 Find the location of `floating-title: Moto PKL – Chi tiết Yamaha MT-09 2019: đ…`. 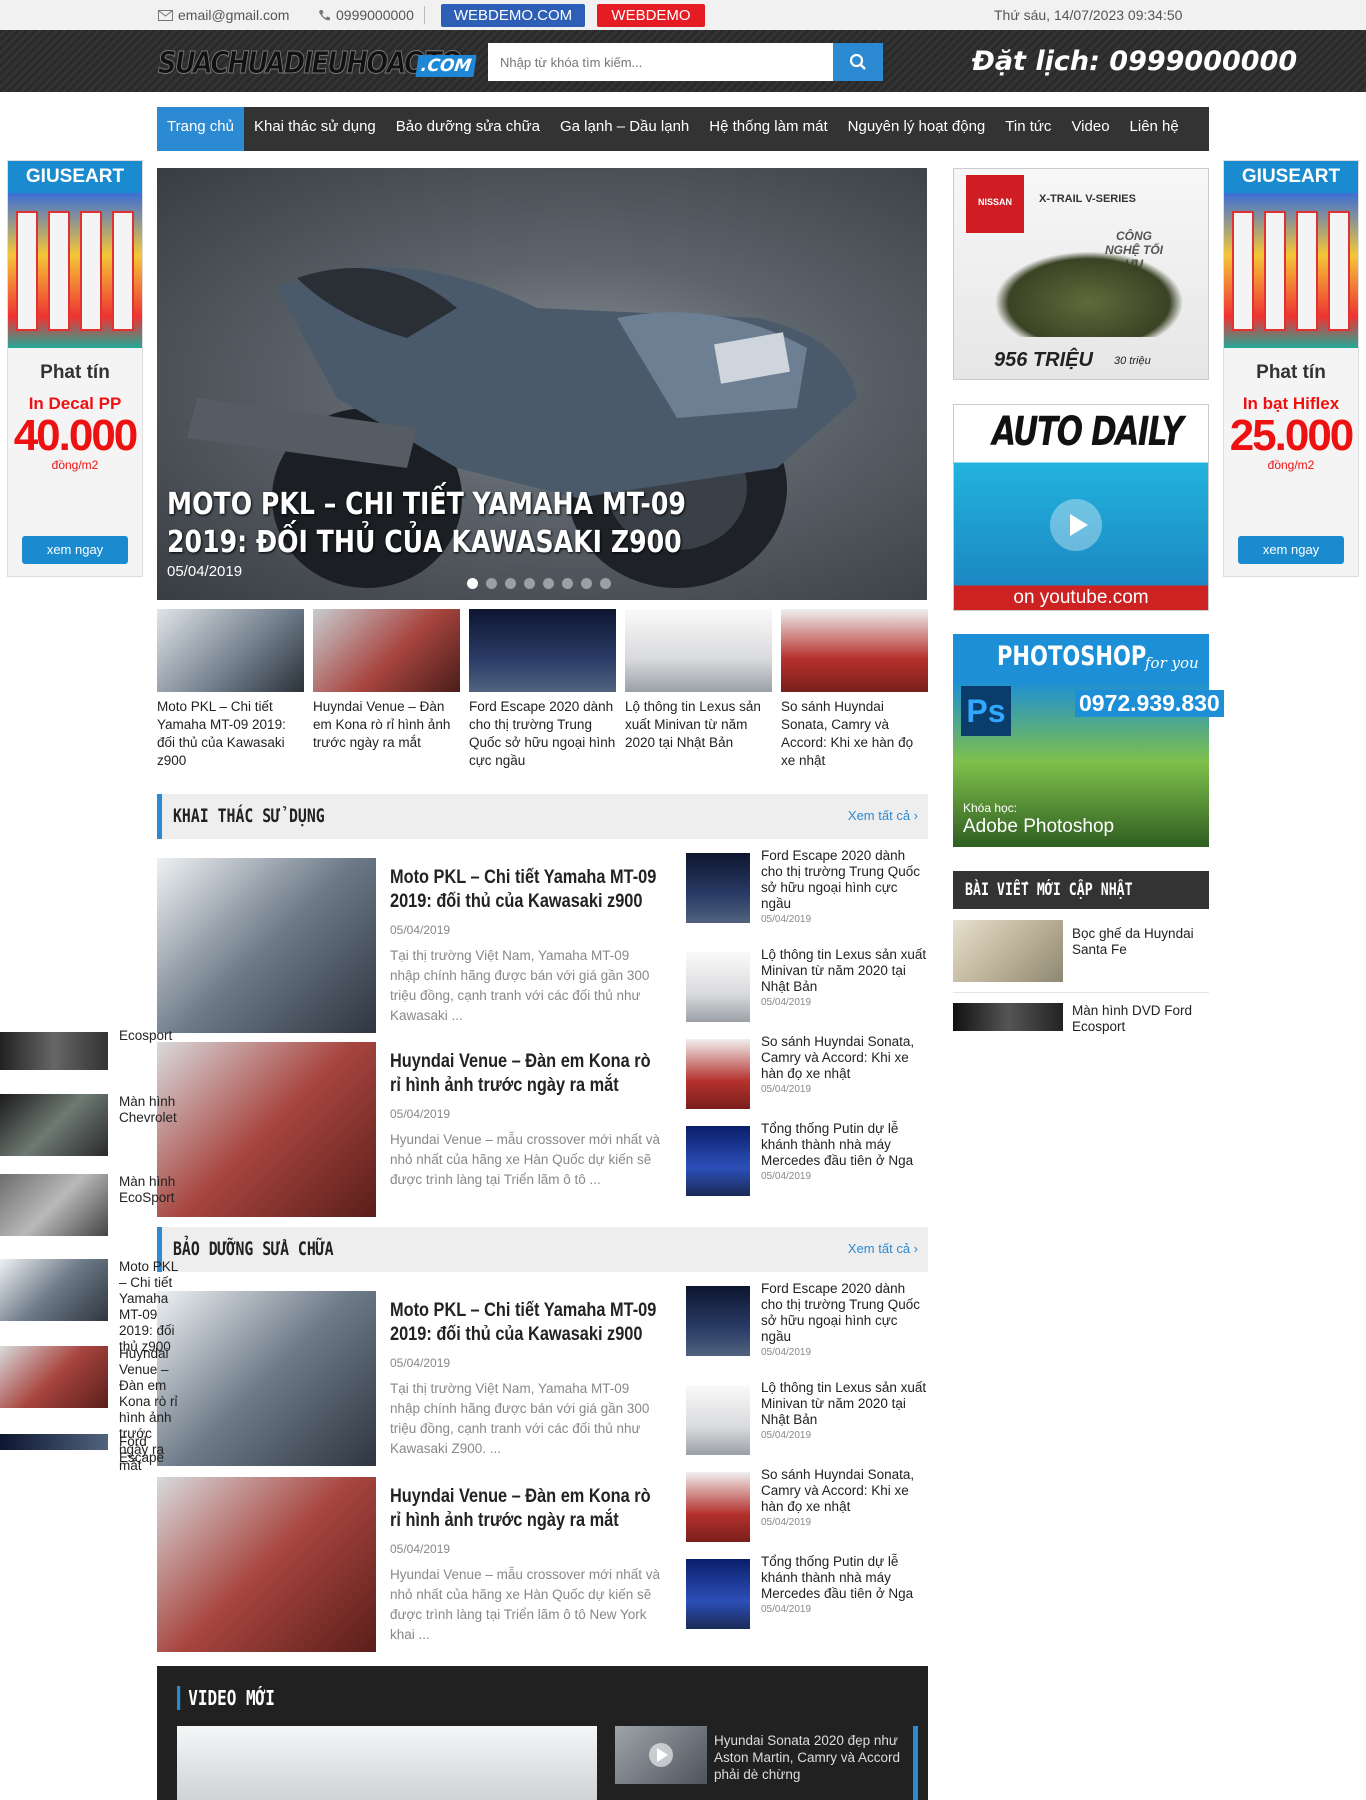

floating-title: Moto PKL – Chi tiết Yamaha MT-09 2019: đ… is located at coordinates (149, 1307).